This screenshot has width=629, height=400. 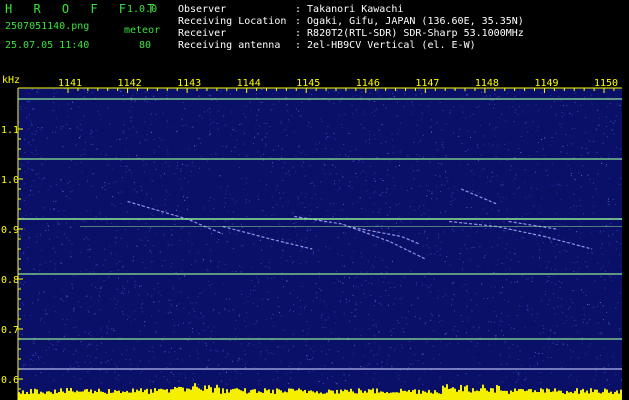 What do you see at coordinates (10, 130) in the screenshot?
I see `y-tick-label: 1.1` at bounding box center [10, 130].